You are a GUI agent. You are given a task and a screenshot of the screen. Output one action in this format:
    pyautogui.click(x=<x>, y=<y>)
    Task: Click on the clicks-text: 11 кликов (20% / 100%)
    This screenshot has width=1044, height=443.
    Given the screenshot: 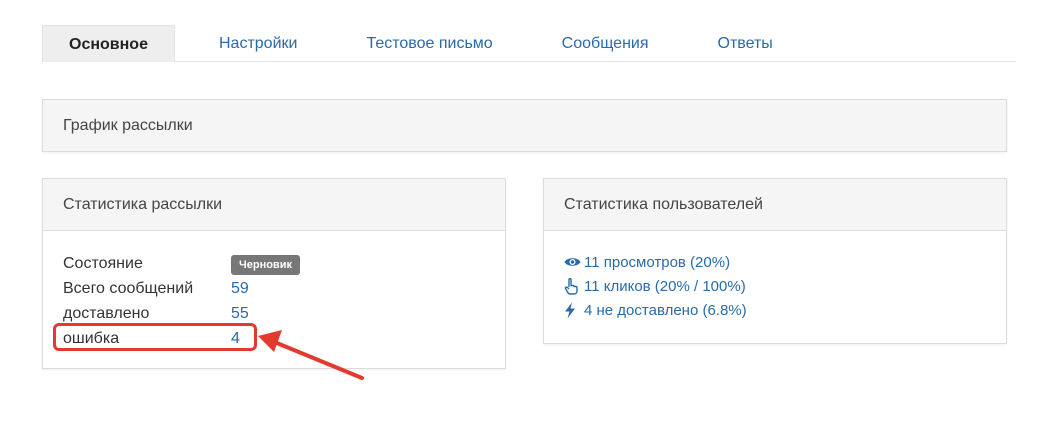 What is the action you would take?
    pyautogui.click(x=665, y=286)
    